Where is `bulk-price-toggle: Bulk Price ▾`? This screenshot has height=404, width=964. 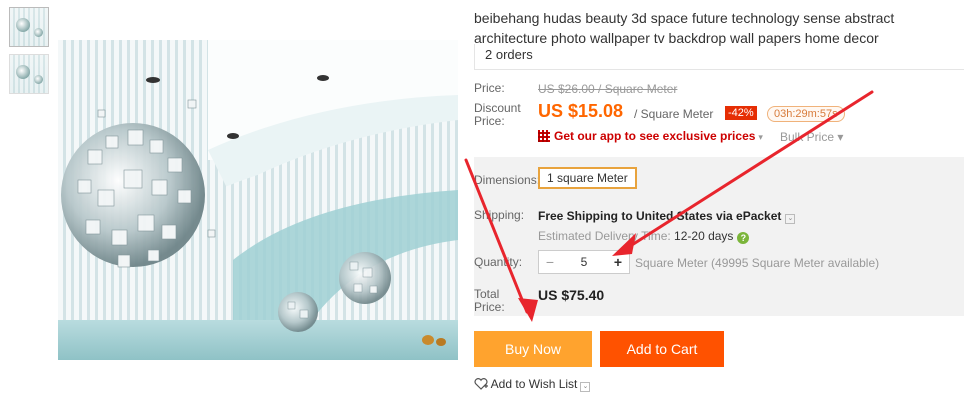
bulk-price-toggle: Bulk Price ▾ is located at coordinates (811, 137).